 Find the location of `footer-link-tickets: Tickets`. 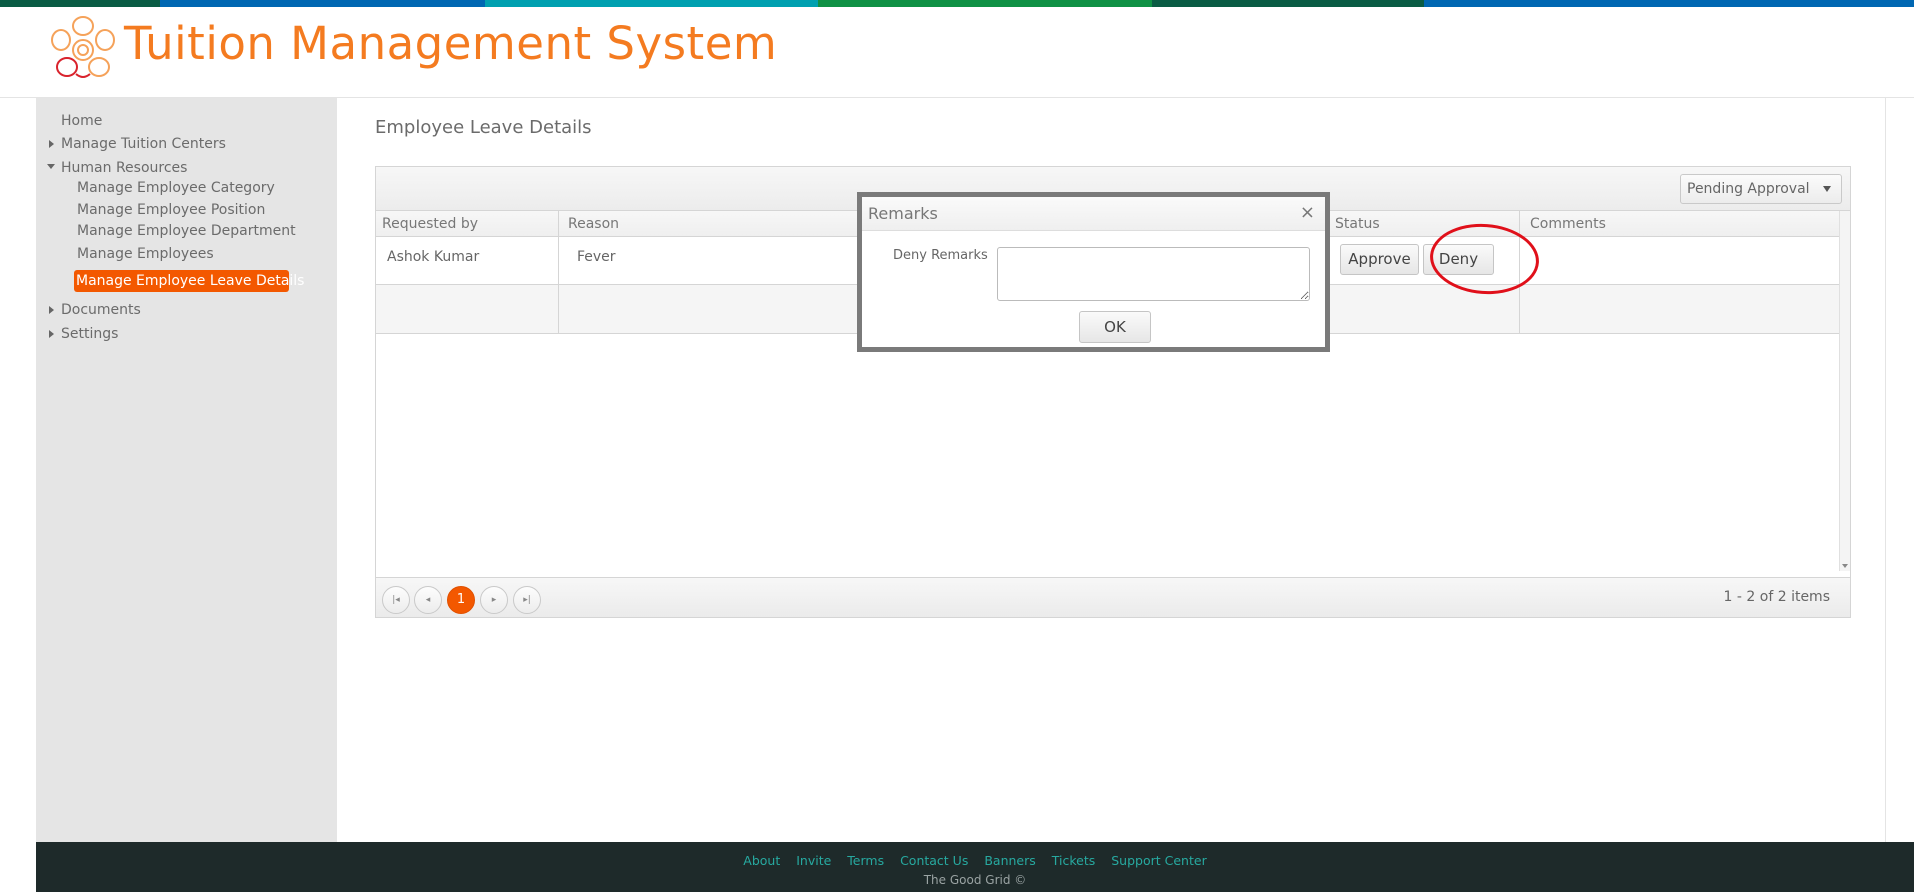

footer-link-tickets: Tickets is located at coordinates (1074, 860).